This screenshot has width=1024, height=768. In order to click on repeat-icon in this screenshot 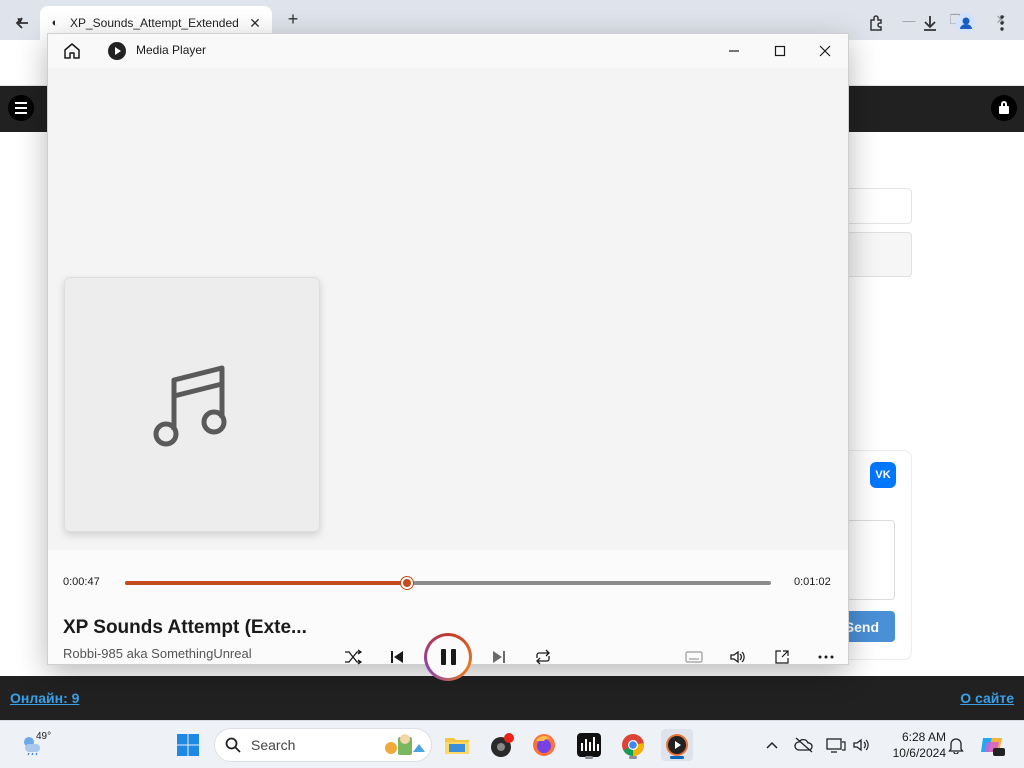, I will do `click(543, 657)`.